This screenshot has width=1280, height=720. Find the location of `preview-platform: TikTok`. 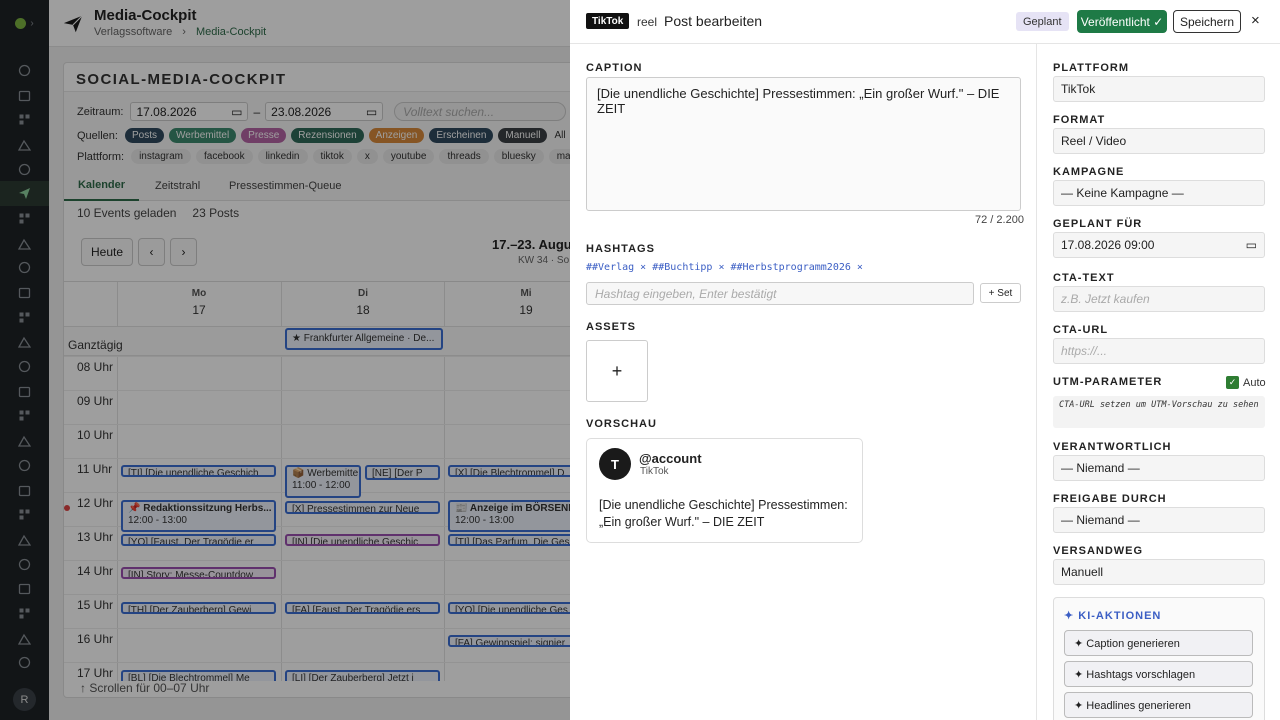

preview-platform: TikTok is located at coordinates (654, 471).